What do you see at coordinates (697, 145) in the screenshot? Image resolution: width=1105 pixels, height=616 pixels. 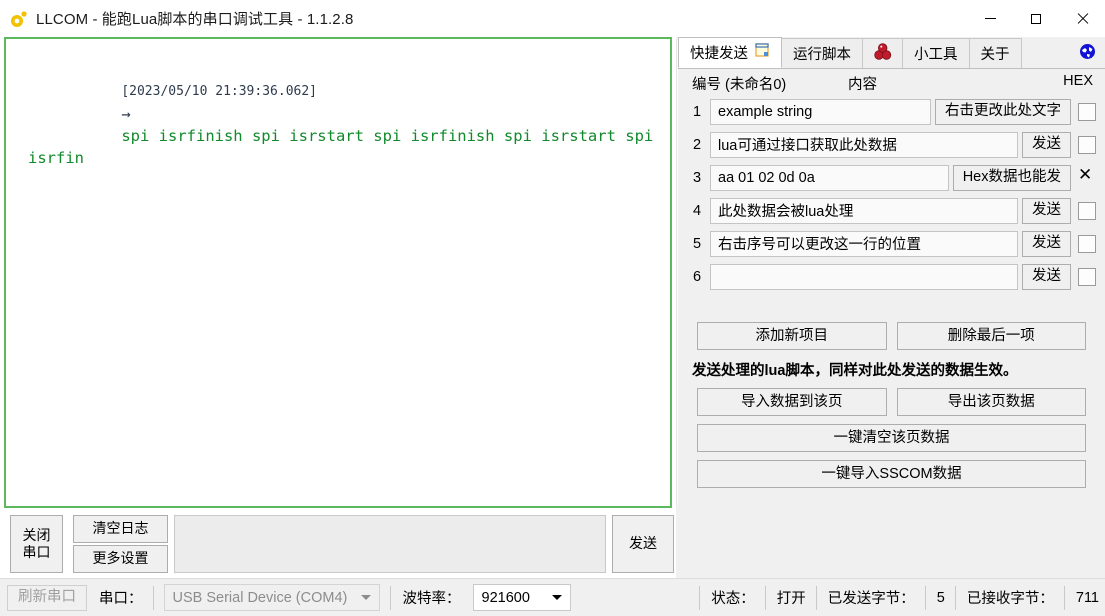 I see `row-index: 2` at bounding box center [697, 145].